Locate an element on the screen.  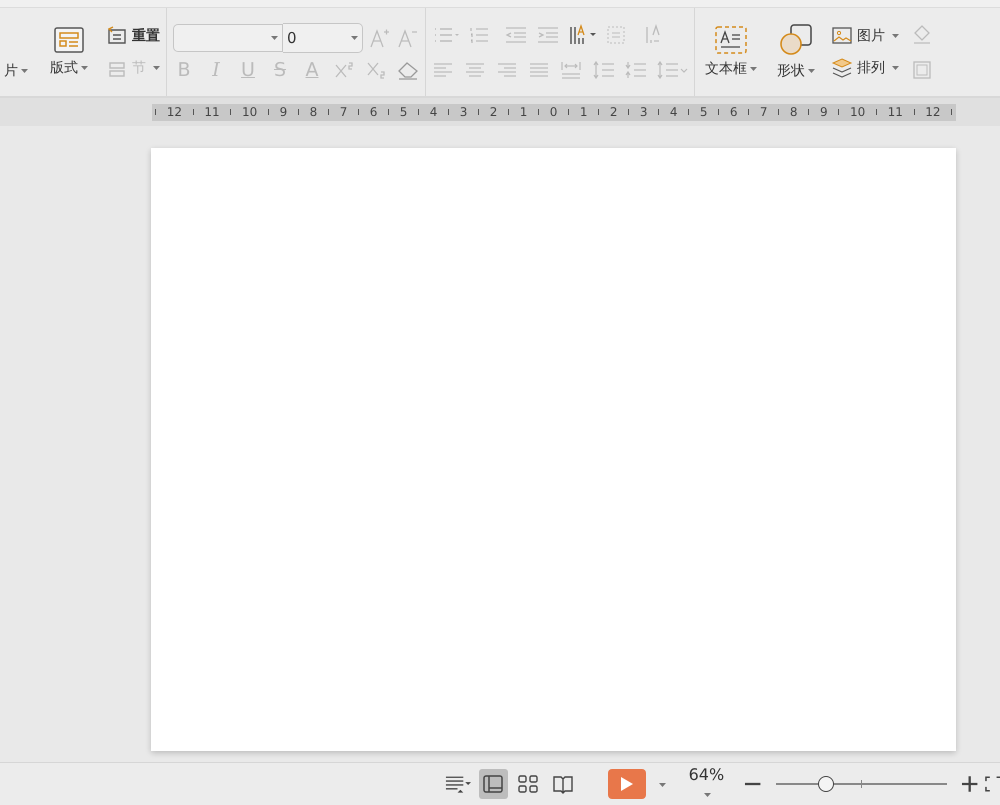
zoom-in-icon is located at coordinates (970, 784).